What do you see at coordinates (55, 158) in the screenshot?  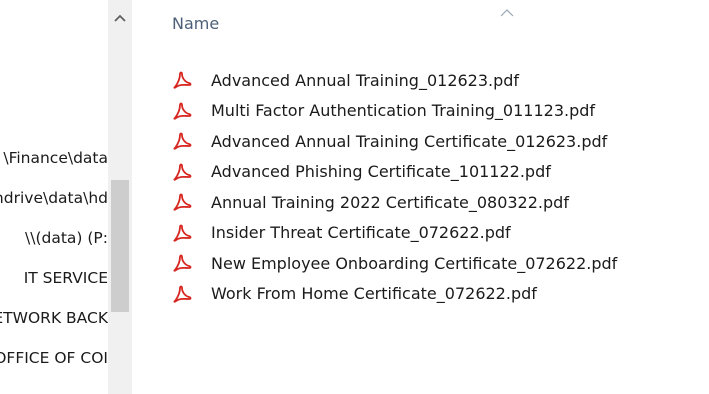 I see `nav-item-label: \Finance\data` at bounding box center [55, 158].